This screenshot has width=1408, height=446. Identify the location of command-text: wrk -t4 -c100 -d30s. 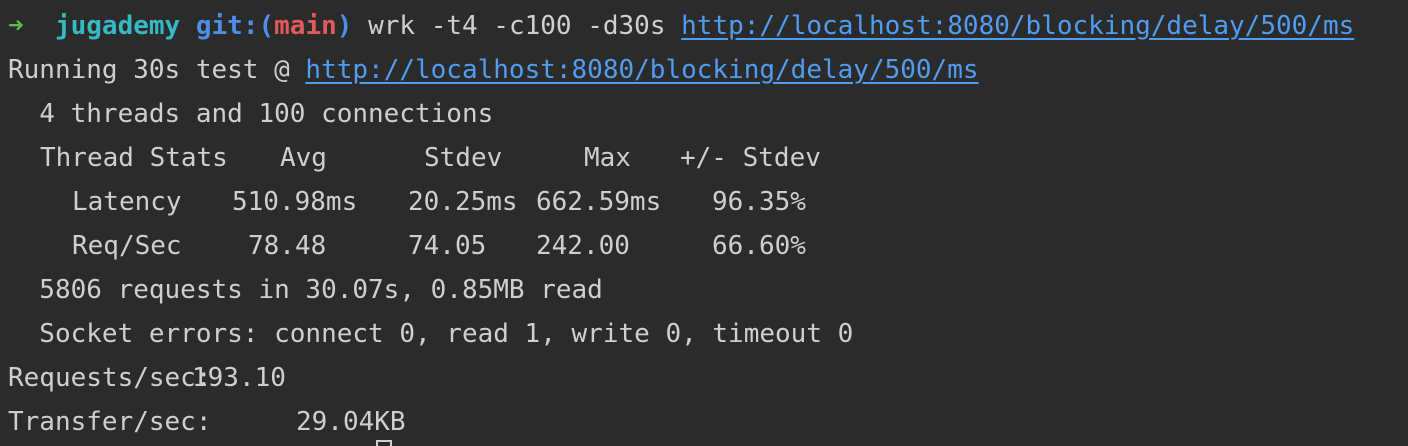
(517, 26).